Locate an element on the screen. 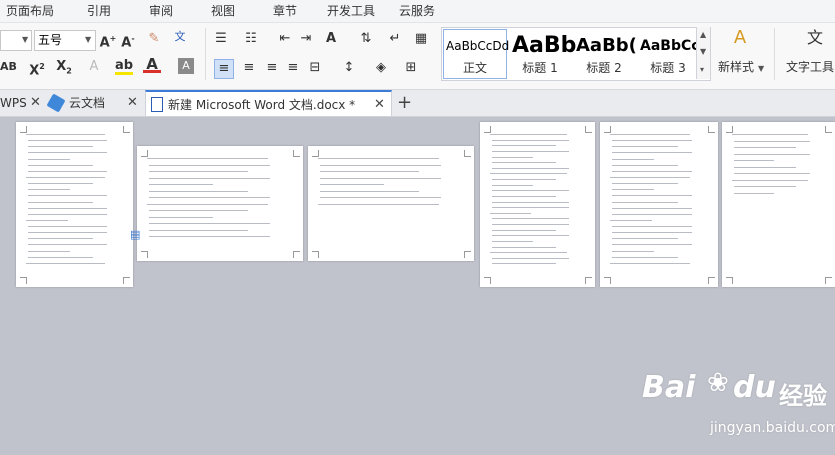  distribute-icon: ⊟ is located at coordinates (315, 68).